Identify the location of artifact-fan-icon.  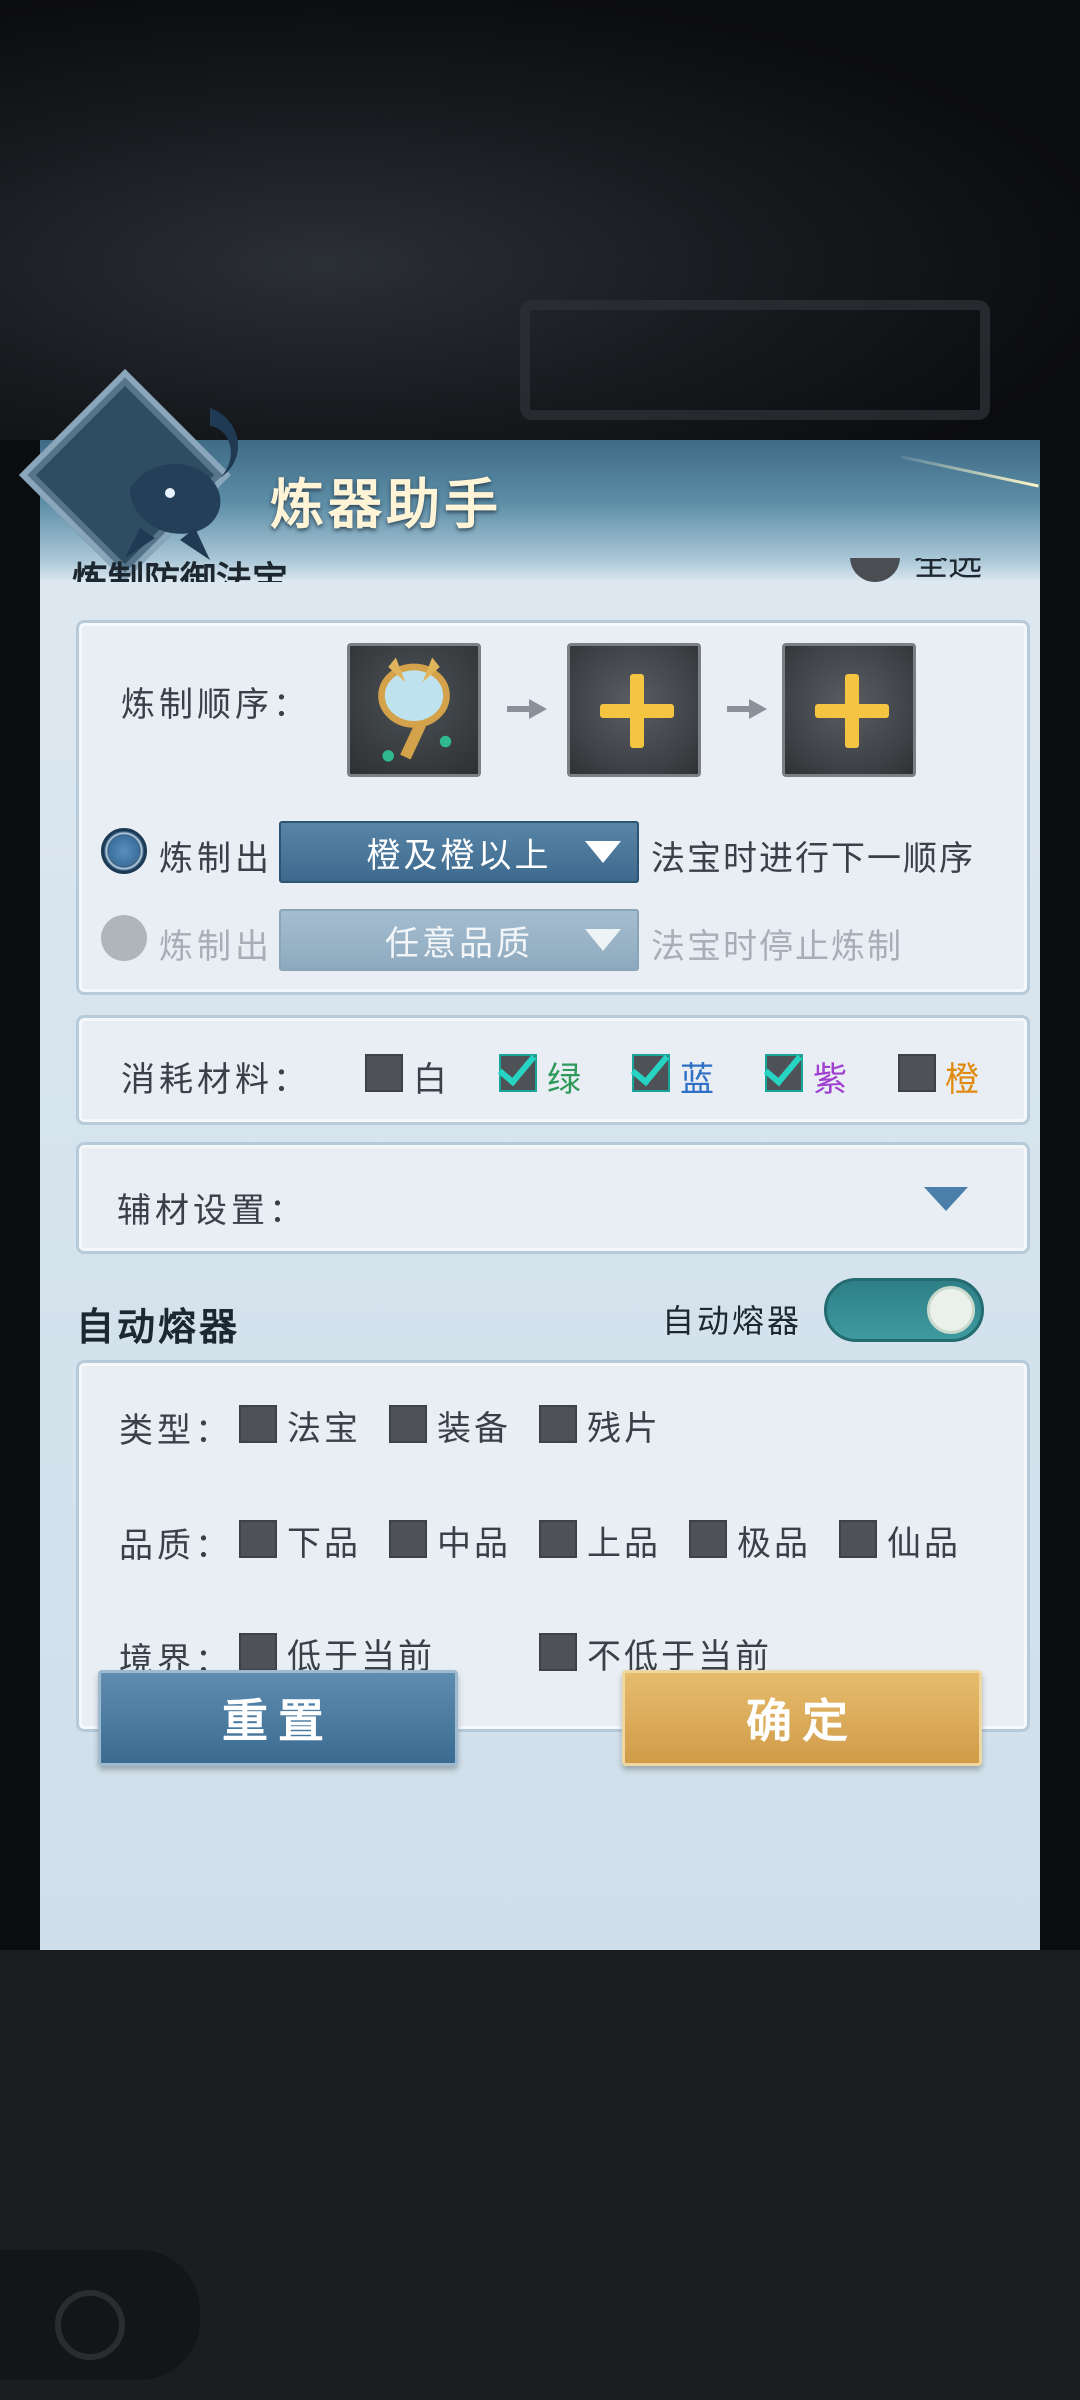
(415, 709).